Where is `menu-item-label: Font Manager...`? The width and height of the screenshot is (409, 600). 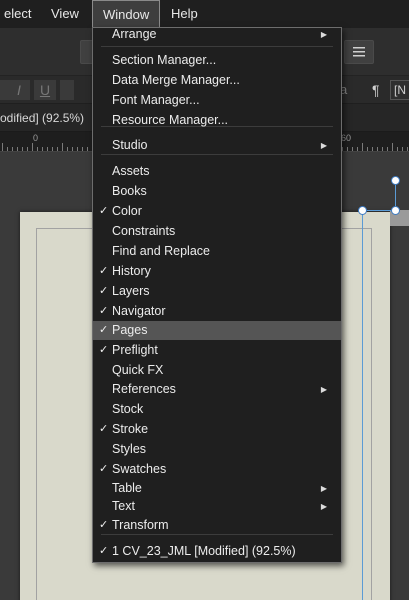
menu-item-label: Font Manager... is located at coordinates (156, 100).